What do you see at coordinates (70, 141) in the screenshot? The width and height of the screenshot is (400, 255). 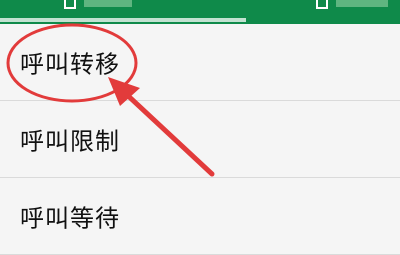 I see `list-item-label: 呼叫限制` at bounding box center [70, 141].